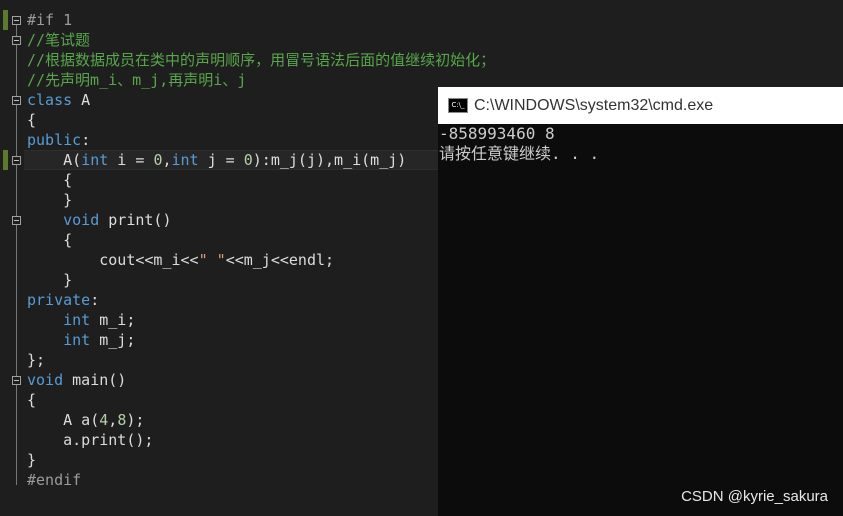 This screenshot has width=843, height=516. Describe the element at coordinates (248, 160) in the screenshot. I see `code-token: 0` at that location.